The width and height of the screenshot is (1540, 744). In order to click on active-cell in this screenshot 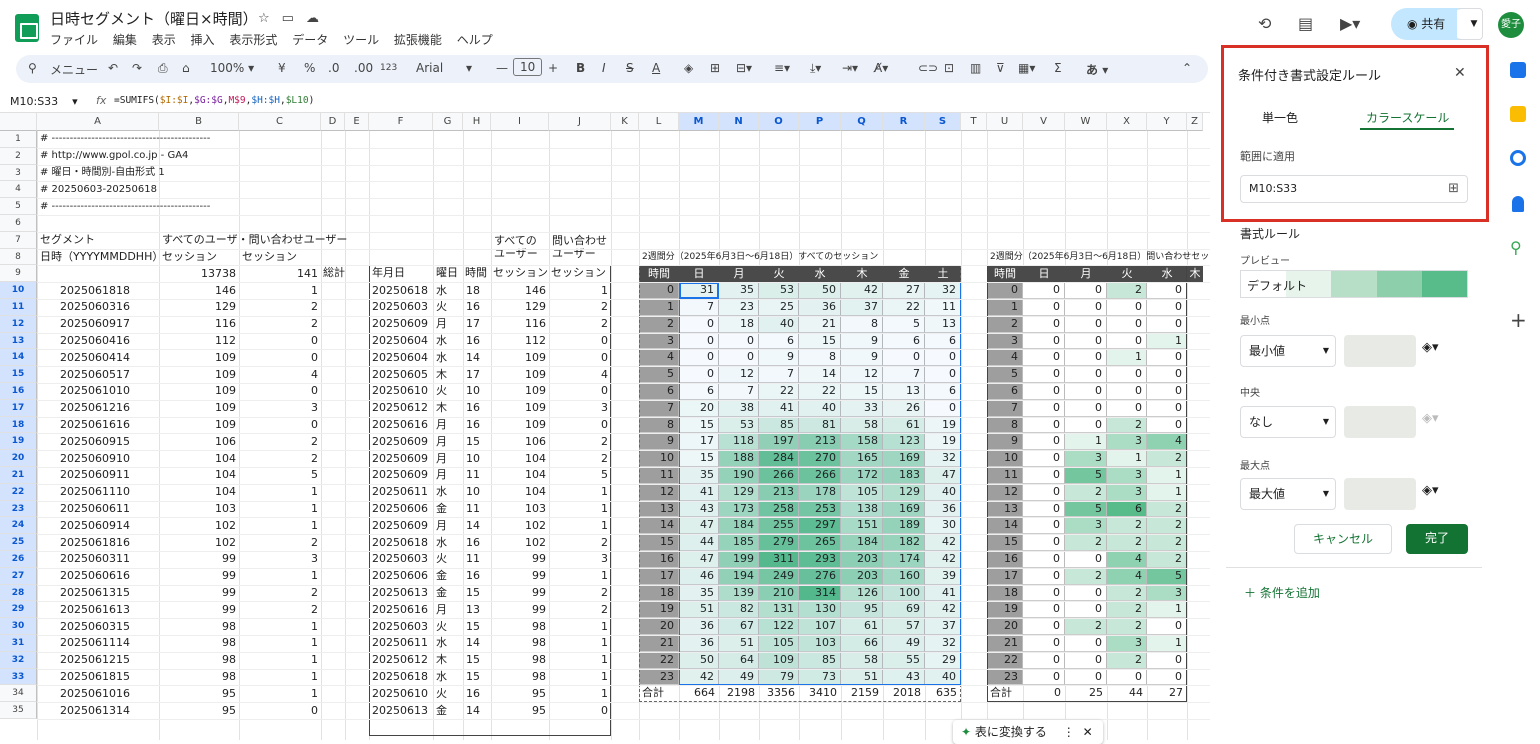, I will do `click(699, 290)`.